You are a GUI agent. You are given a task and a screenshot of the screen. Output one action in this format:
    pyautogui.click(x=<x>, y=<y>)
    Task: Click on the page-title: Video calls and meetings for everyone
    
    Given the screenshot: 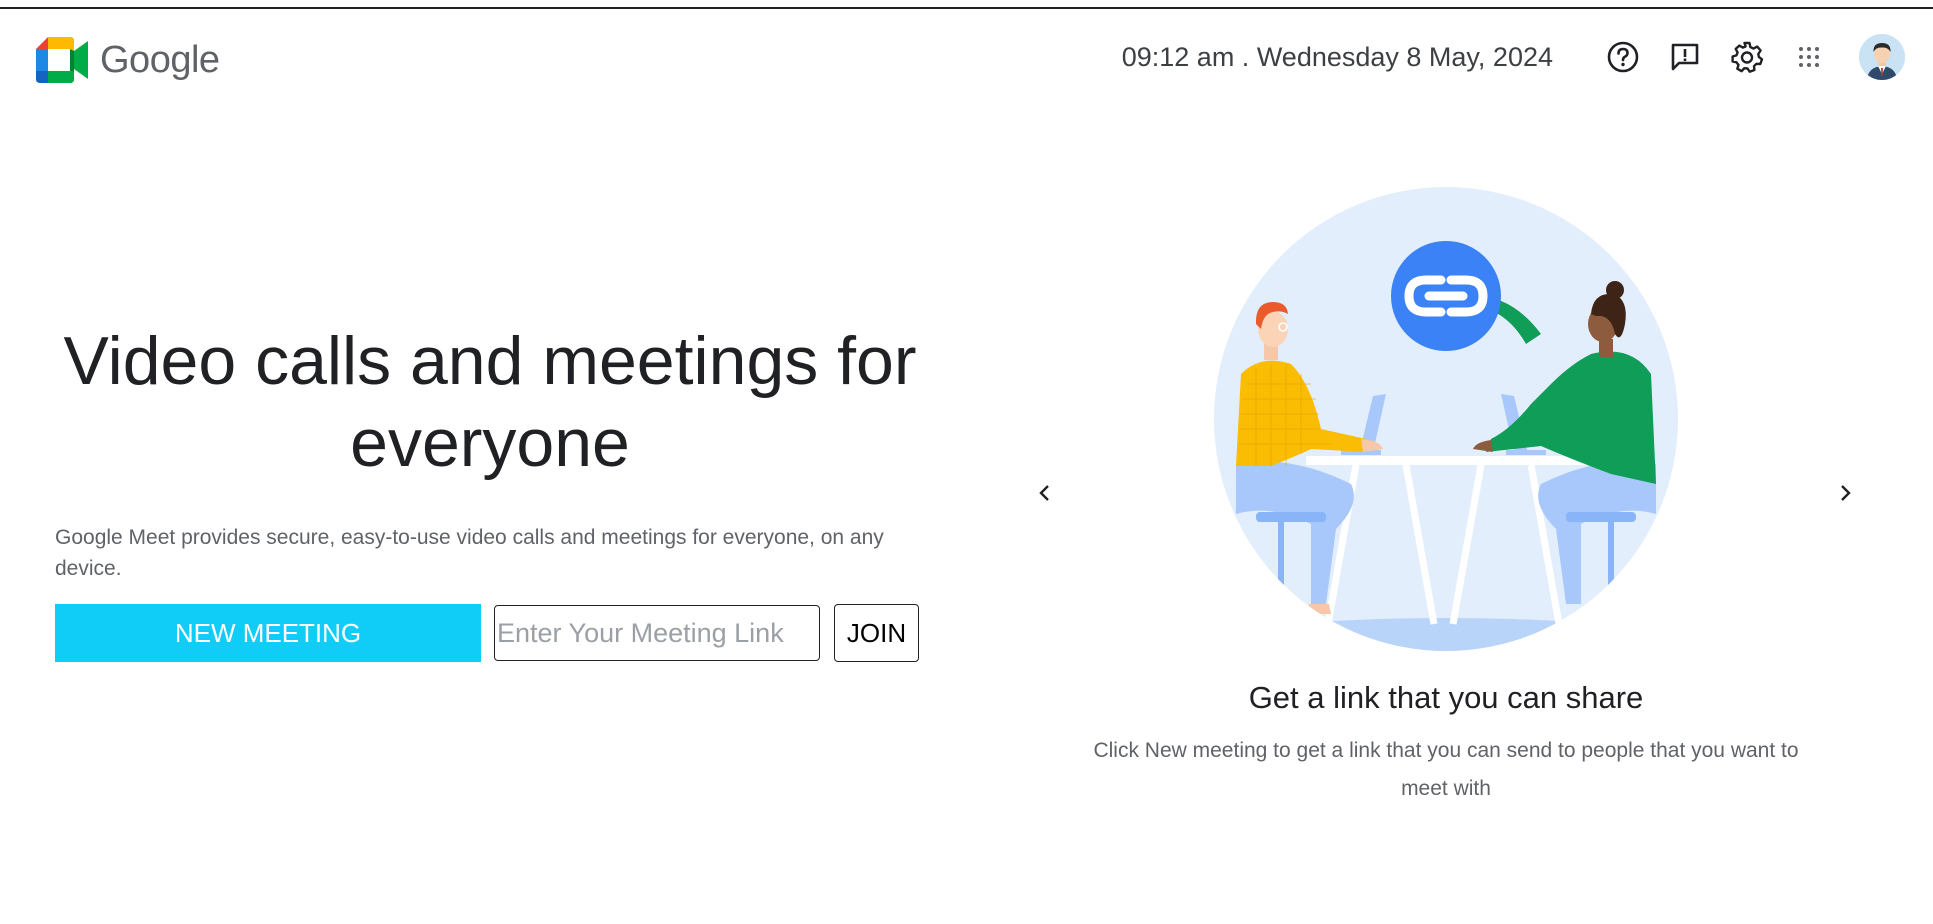 What is the action you would take?
    pyautogui.click(x=490, y=402)
    